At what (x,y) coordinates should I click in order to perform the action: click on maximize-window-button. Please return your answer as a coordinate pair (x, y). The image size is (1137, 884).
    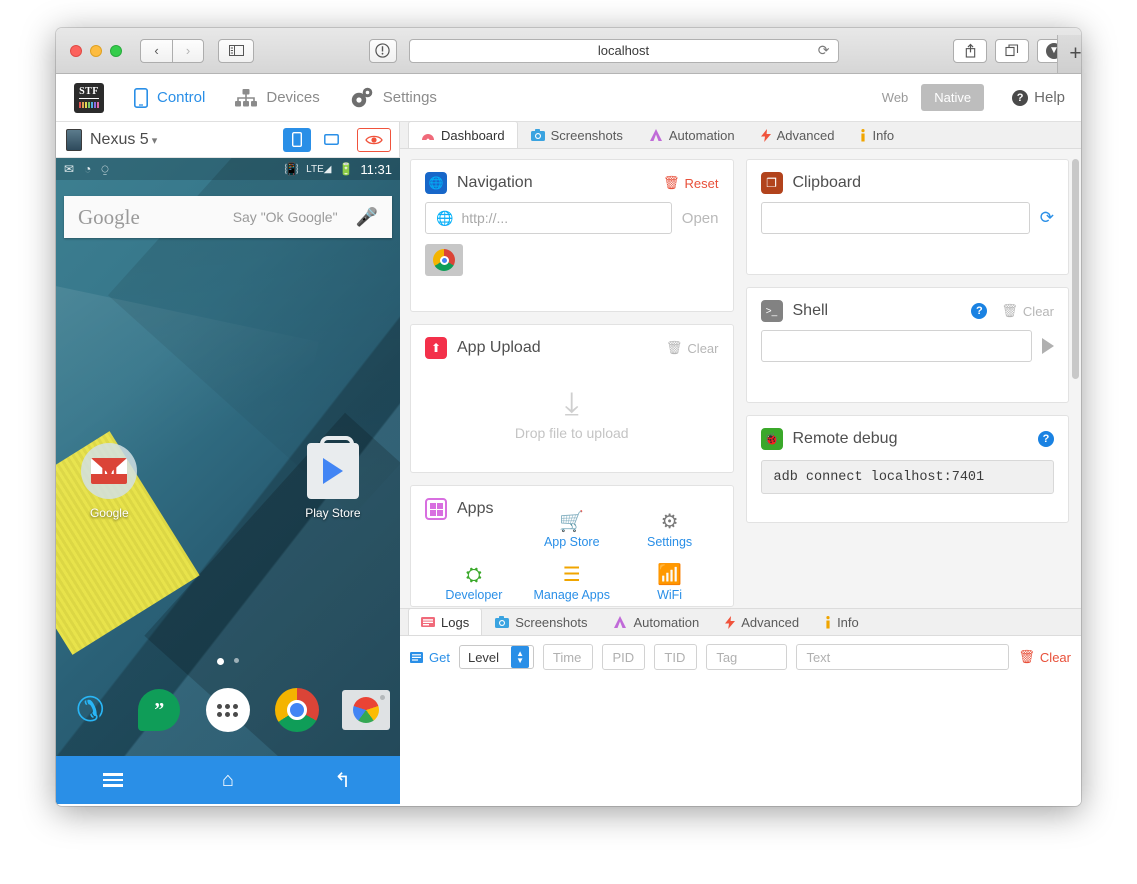
    Looking at the image, I should click on (116, 50).